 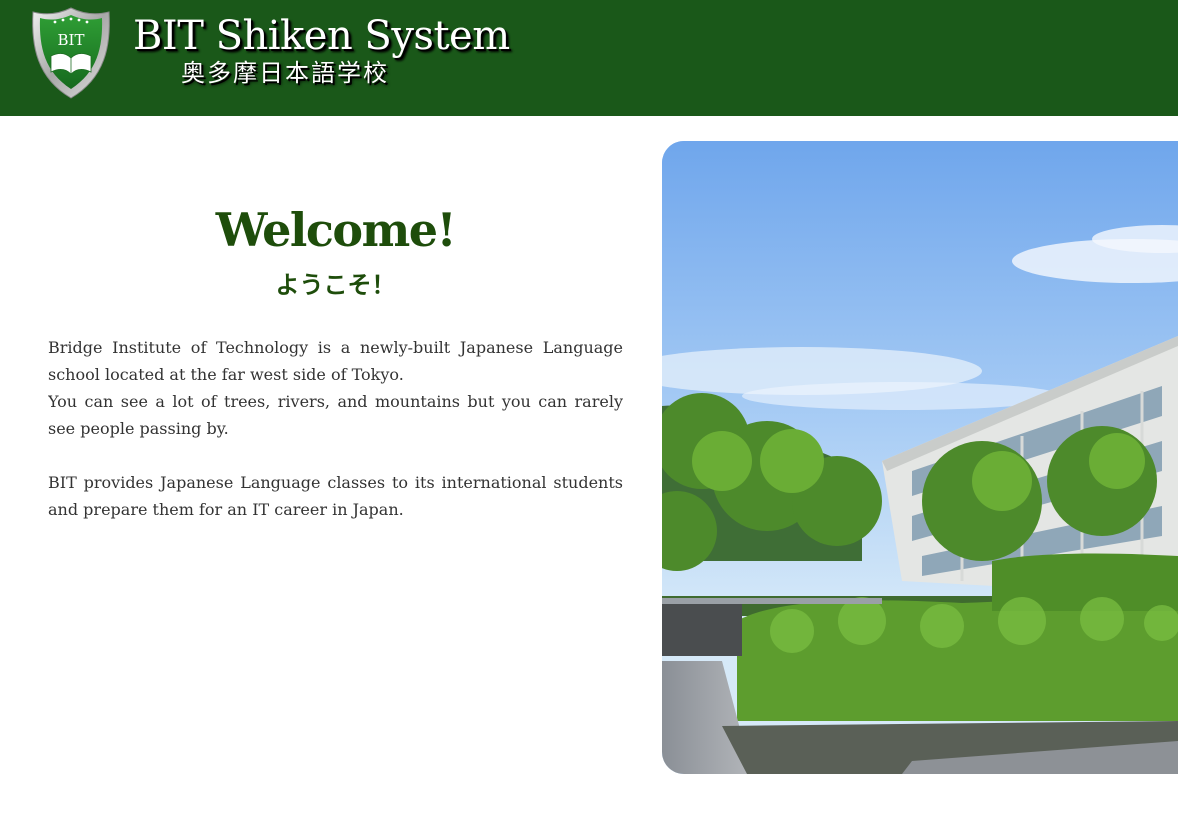 I want to click on school-name: 奥多摩日本語学校, so click(x=285, y=73).